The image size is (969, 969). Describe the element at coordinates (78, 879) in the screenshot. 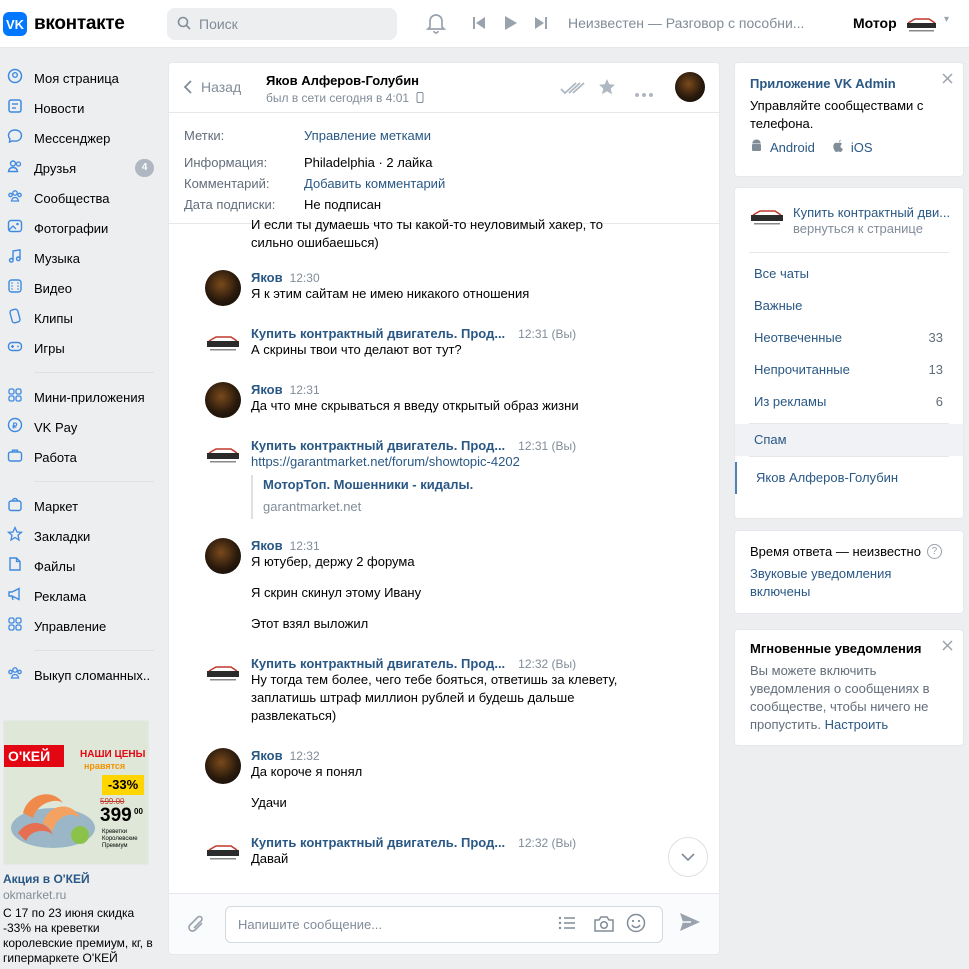

I see `ad-title: Акция в О'КЕЙ` at that location.